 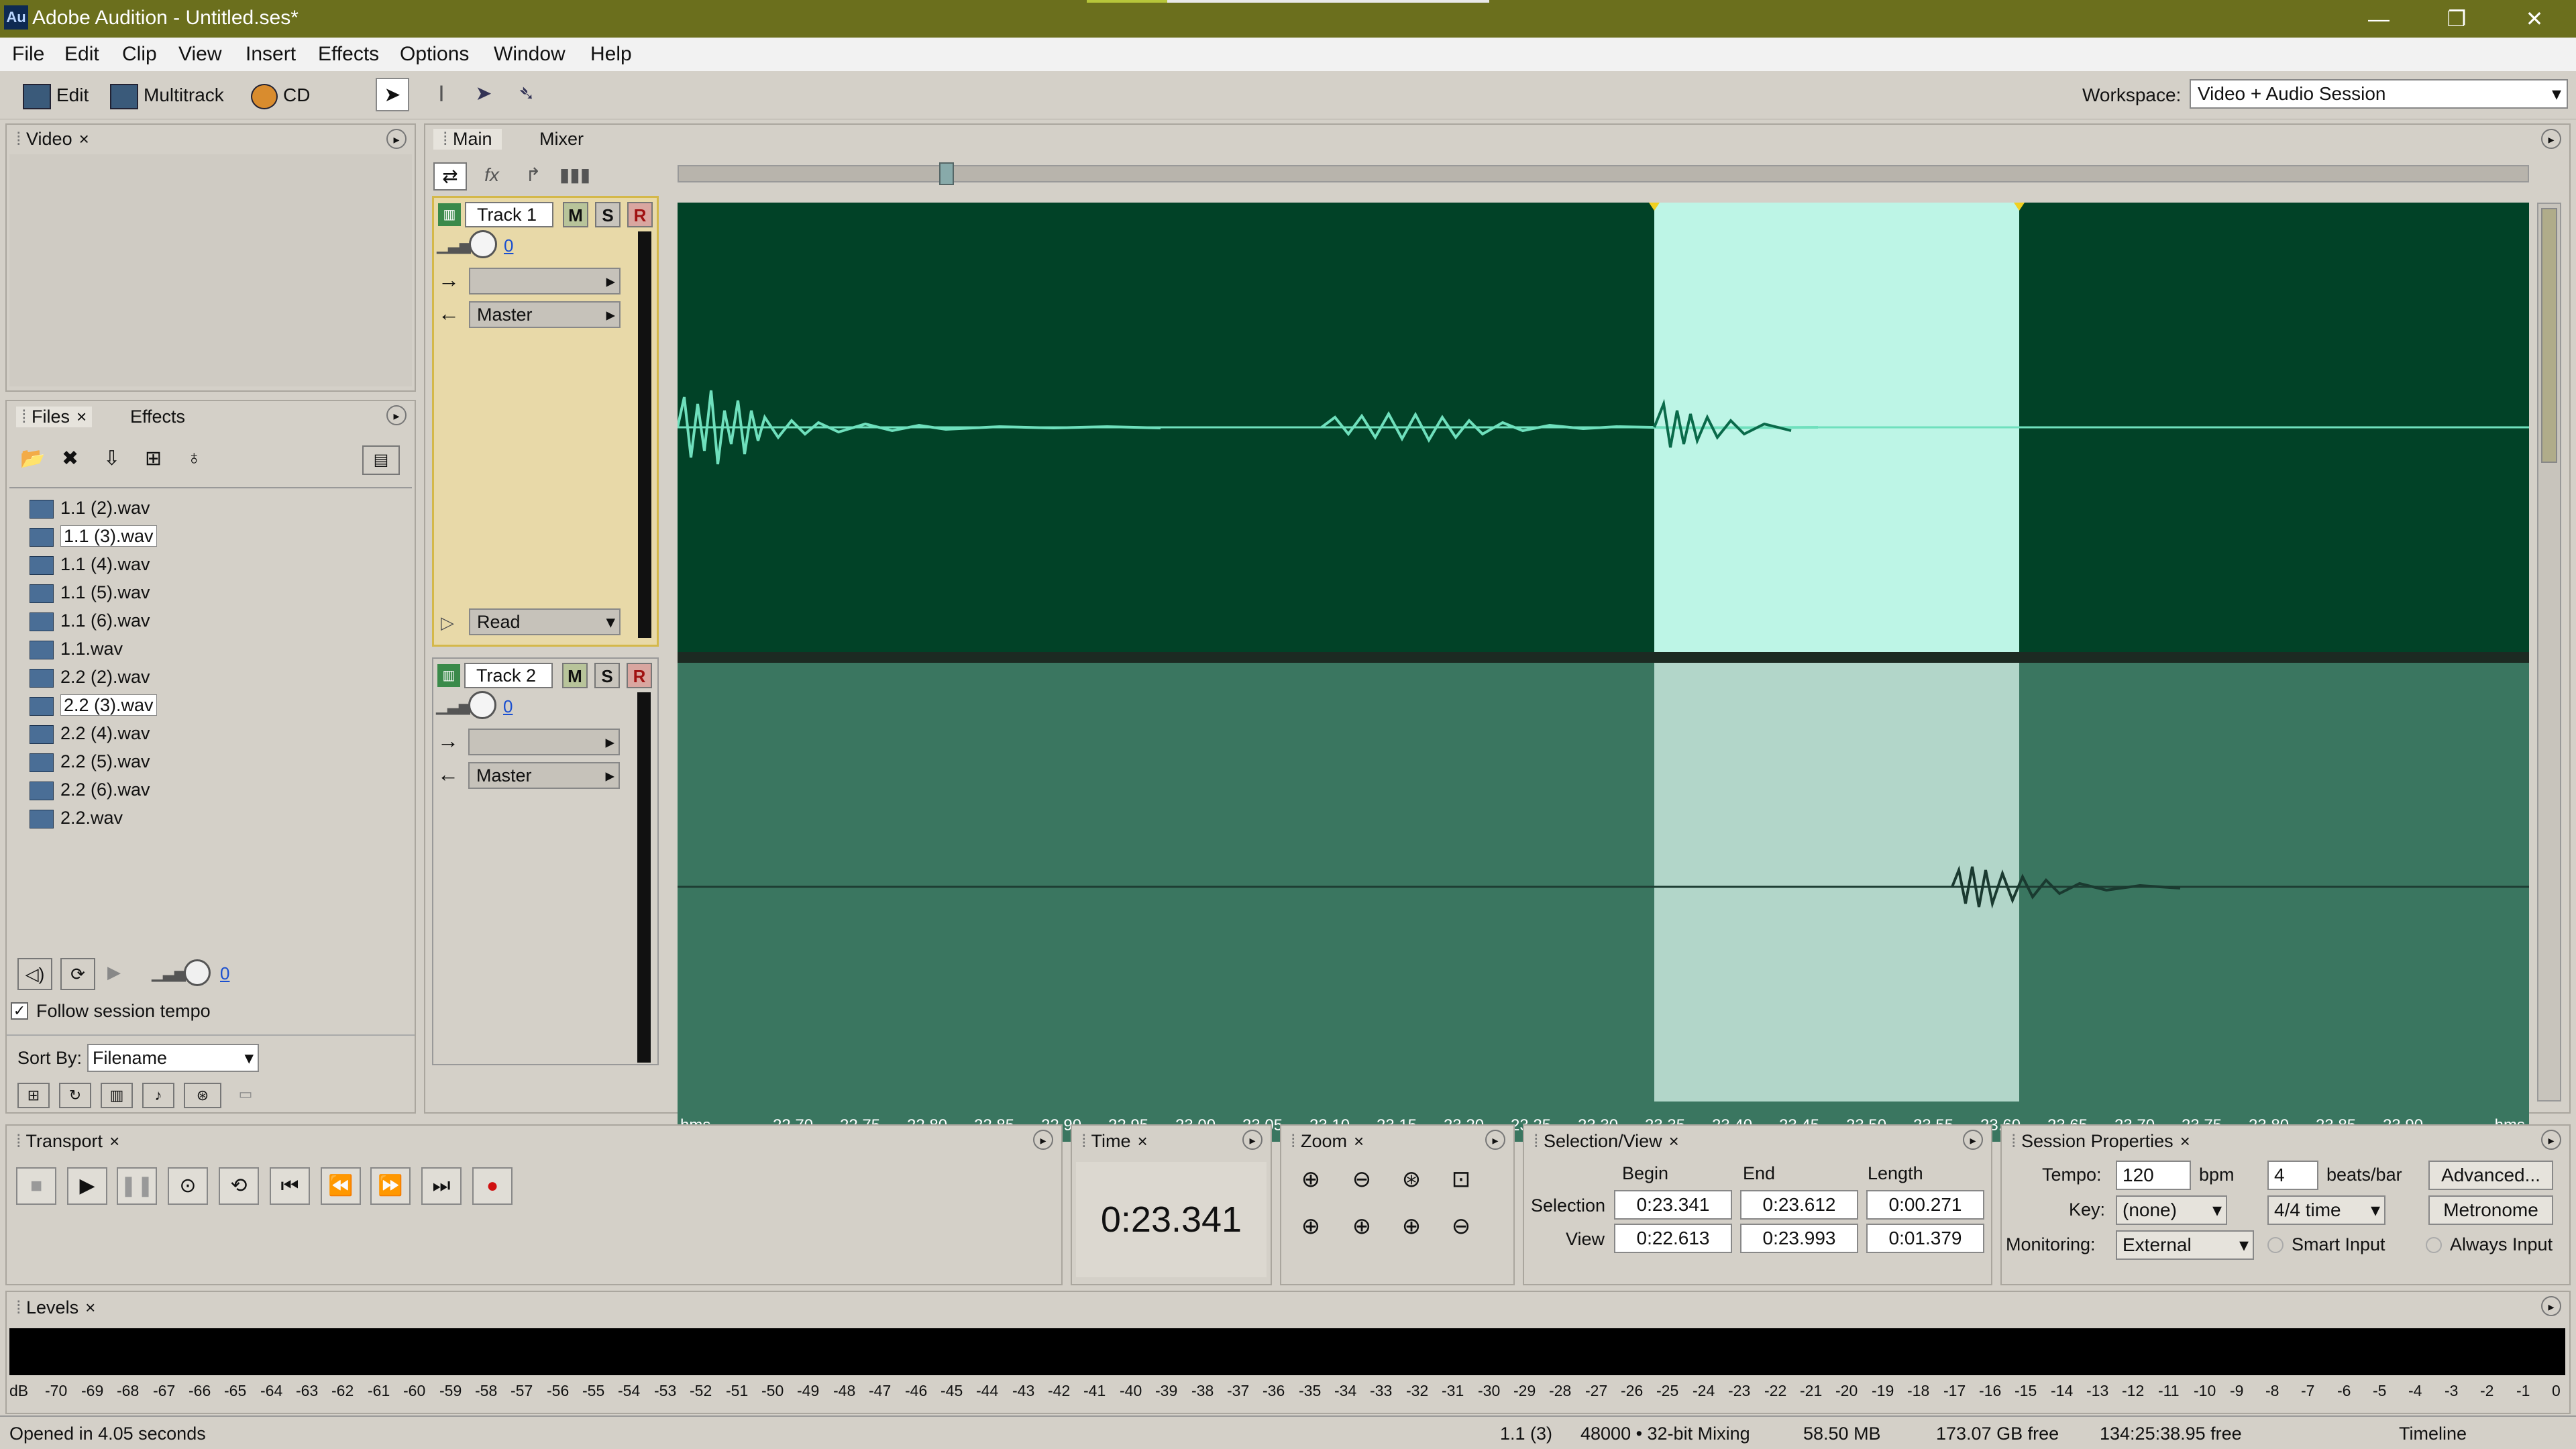 What do you see at coordinates (508, 675) in the screenshot?
I see `track-name-field: Track 2` at bounding box center [508, 675].